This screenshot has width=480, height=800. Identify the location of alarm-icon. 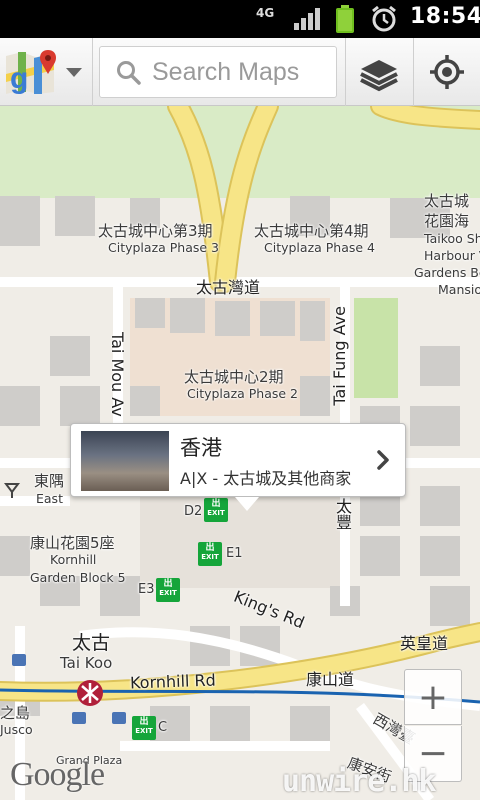
(384, 18).